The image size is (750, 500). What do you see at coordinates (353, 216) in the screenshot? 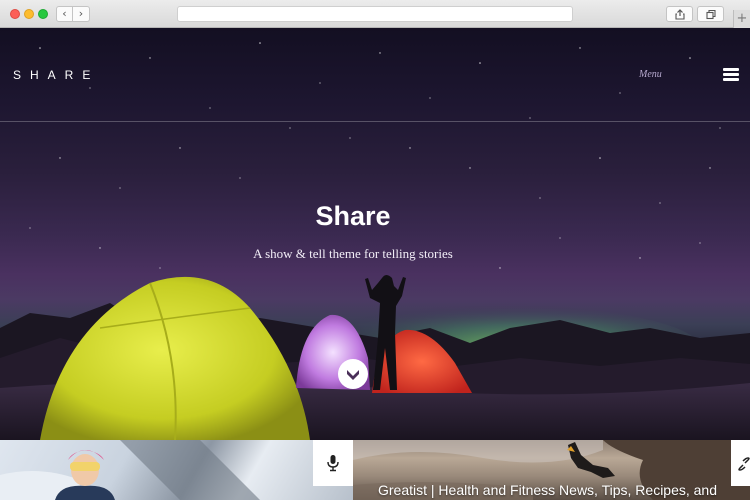
I see `hero-title: Share` at bounding box center [353, 216].